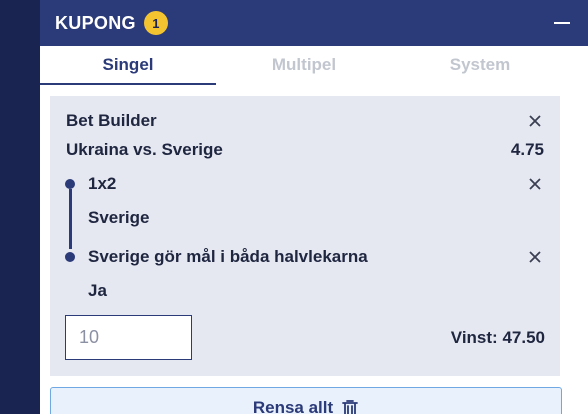  I want to click on selection-market-row-2: Sverige gör mål i båda halvlekarna, so click(316, 257).